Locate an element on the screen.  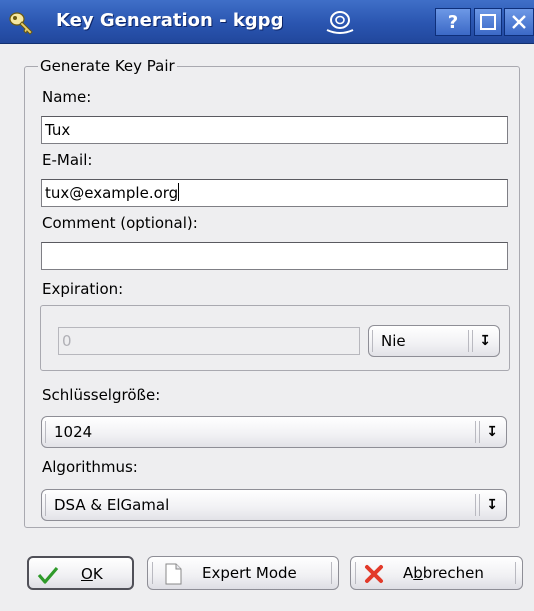
maximize-icon is located at coordinates (488, 22).